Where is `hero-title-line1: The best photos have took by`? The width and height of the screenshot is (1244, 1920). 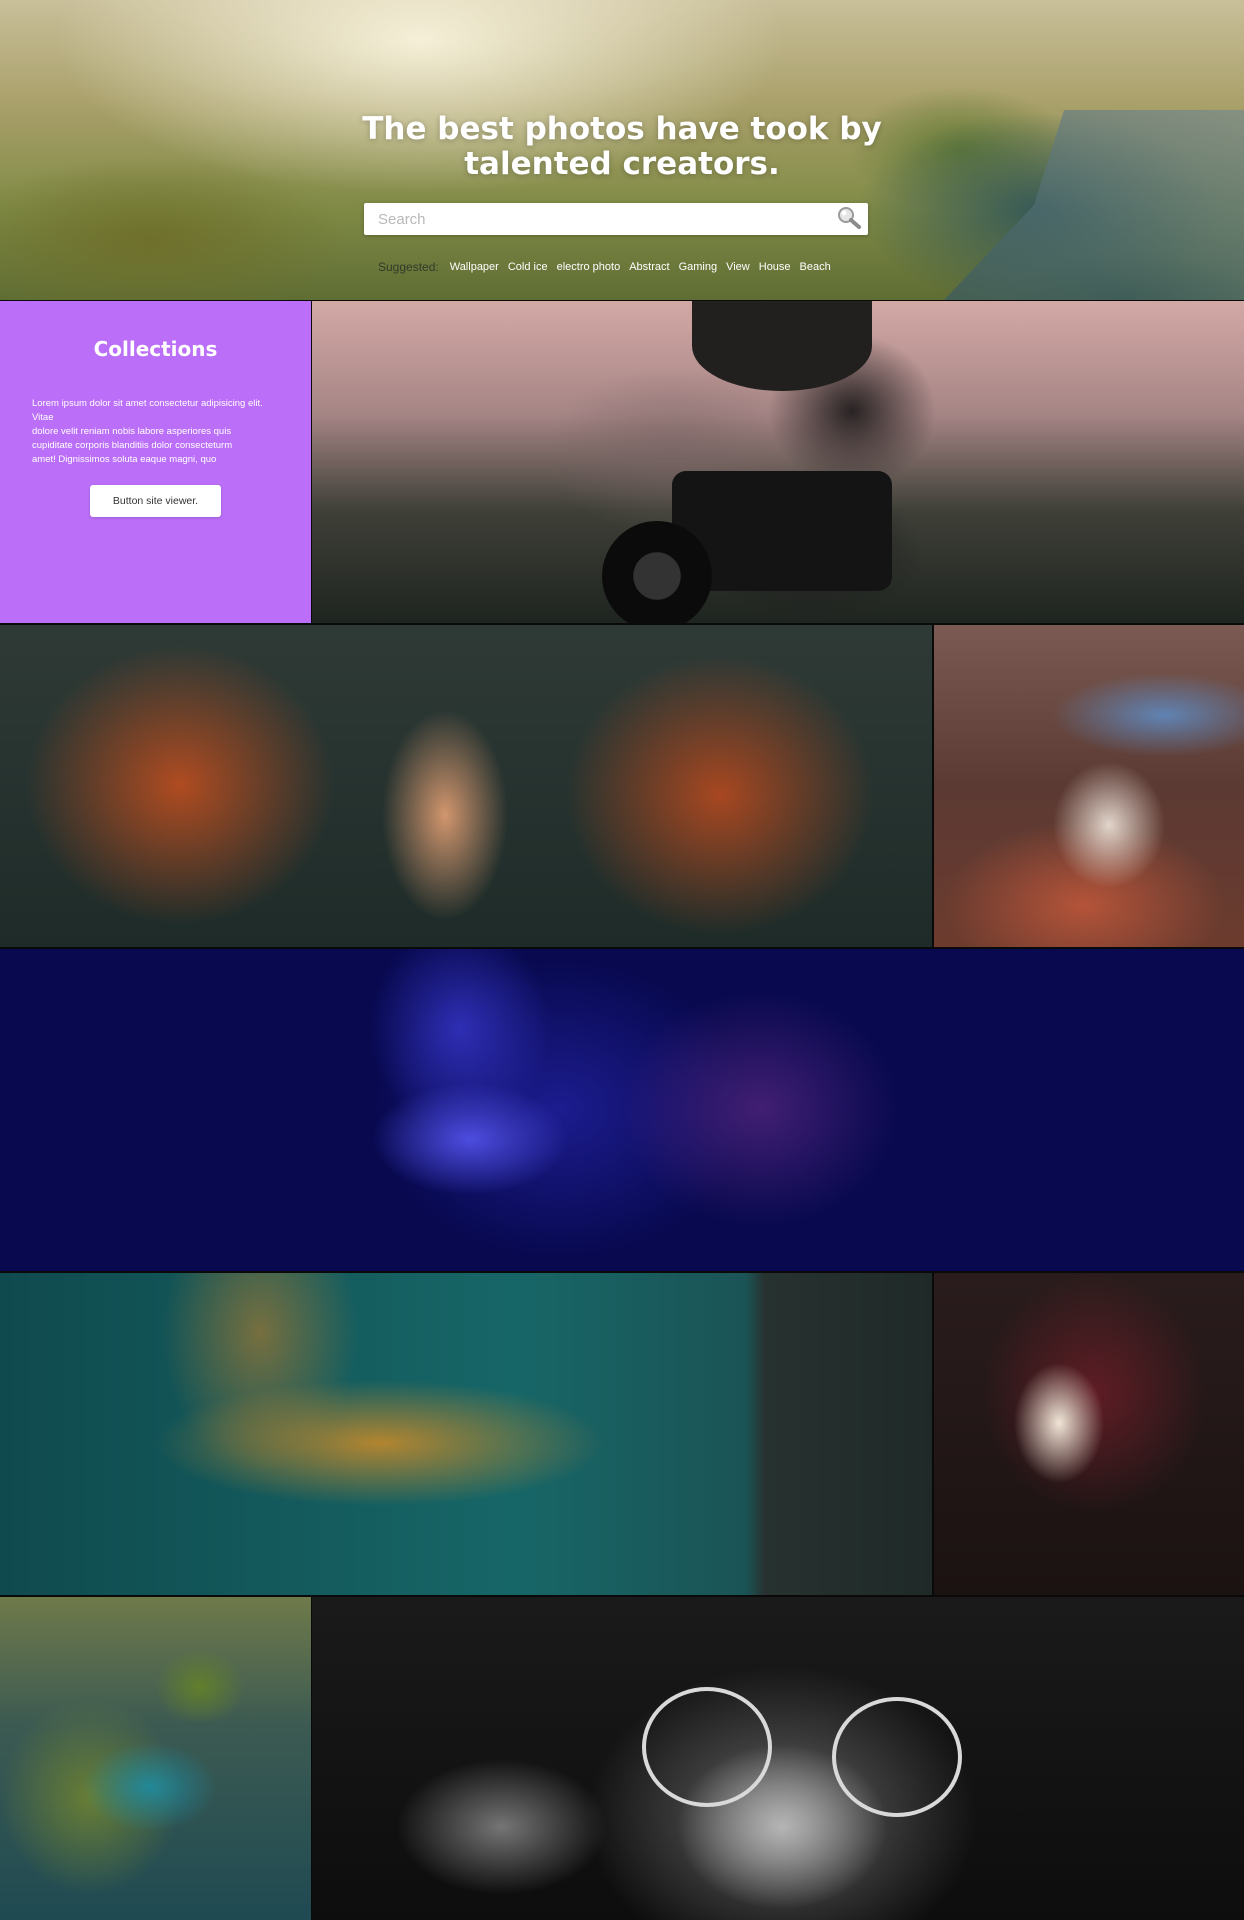
hero-title-line1: The best photos have took by is located at coordinates (622, 129).